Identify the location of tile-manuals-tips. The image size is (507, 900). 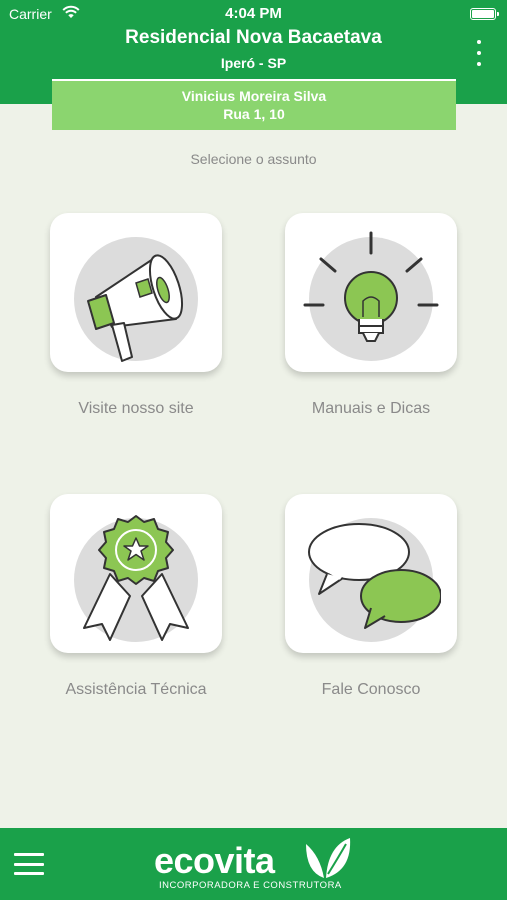
(371, 292).